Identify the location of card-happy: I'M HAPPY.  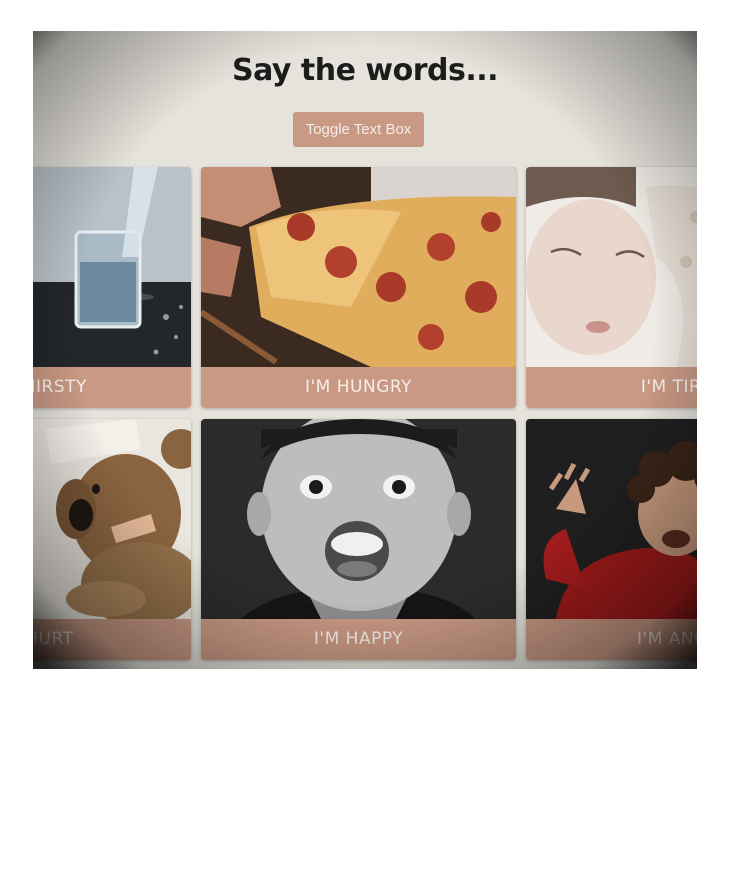
(358, 539).